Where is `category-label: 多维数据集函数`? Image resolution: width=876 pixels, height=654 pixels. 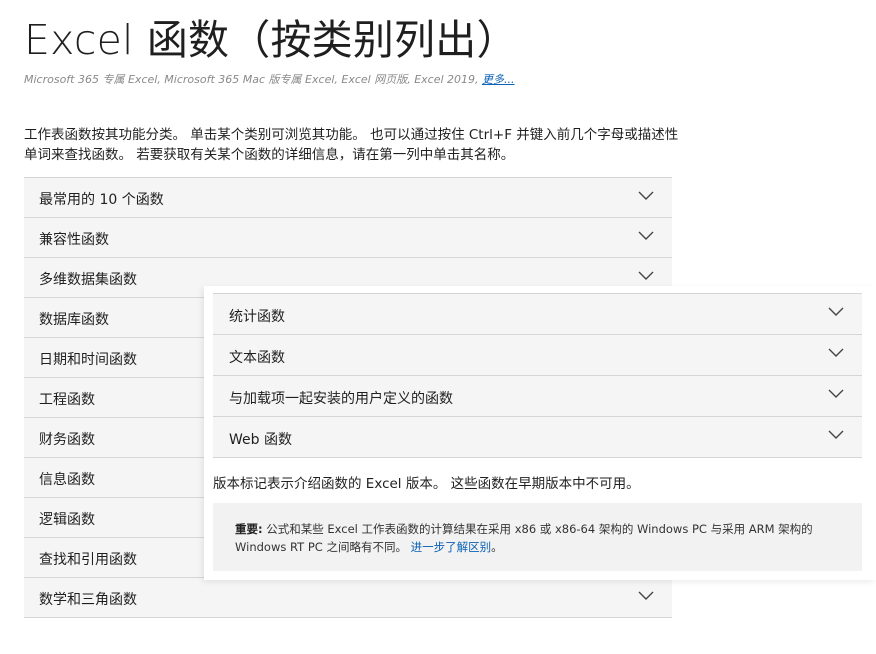
category-label: 多维数据集函数 is located at coordinates (88, 280).